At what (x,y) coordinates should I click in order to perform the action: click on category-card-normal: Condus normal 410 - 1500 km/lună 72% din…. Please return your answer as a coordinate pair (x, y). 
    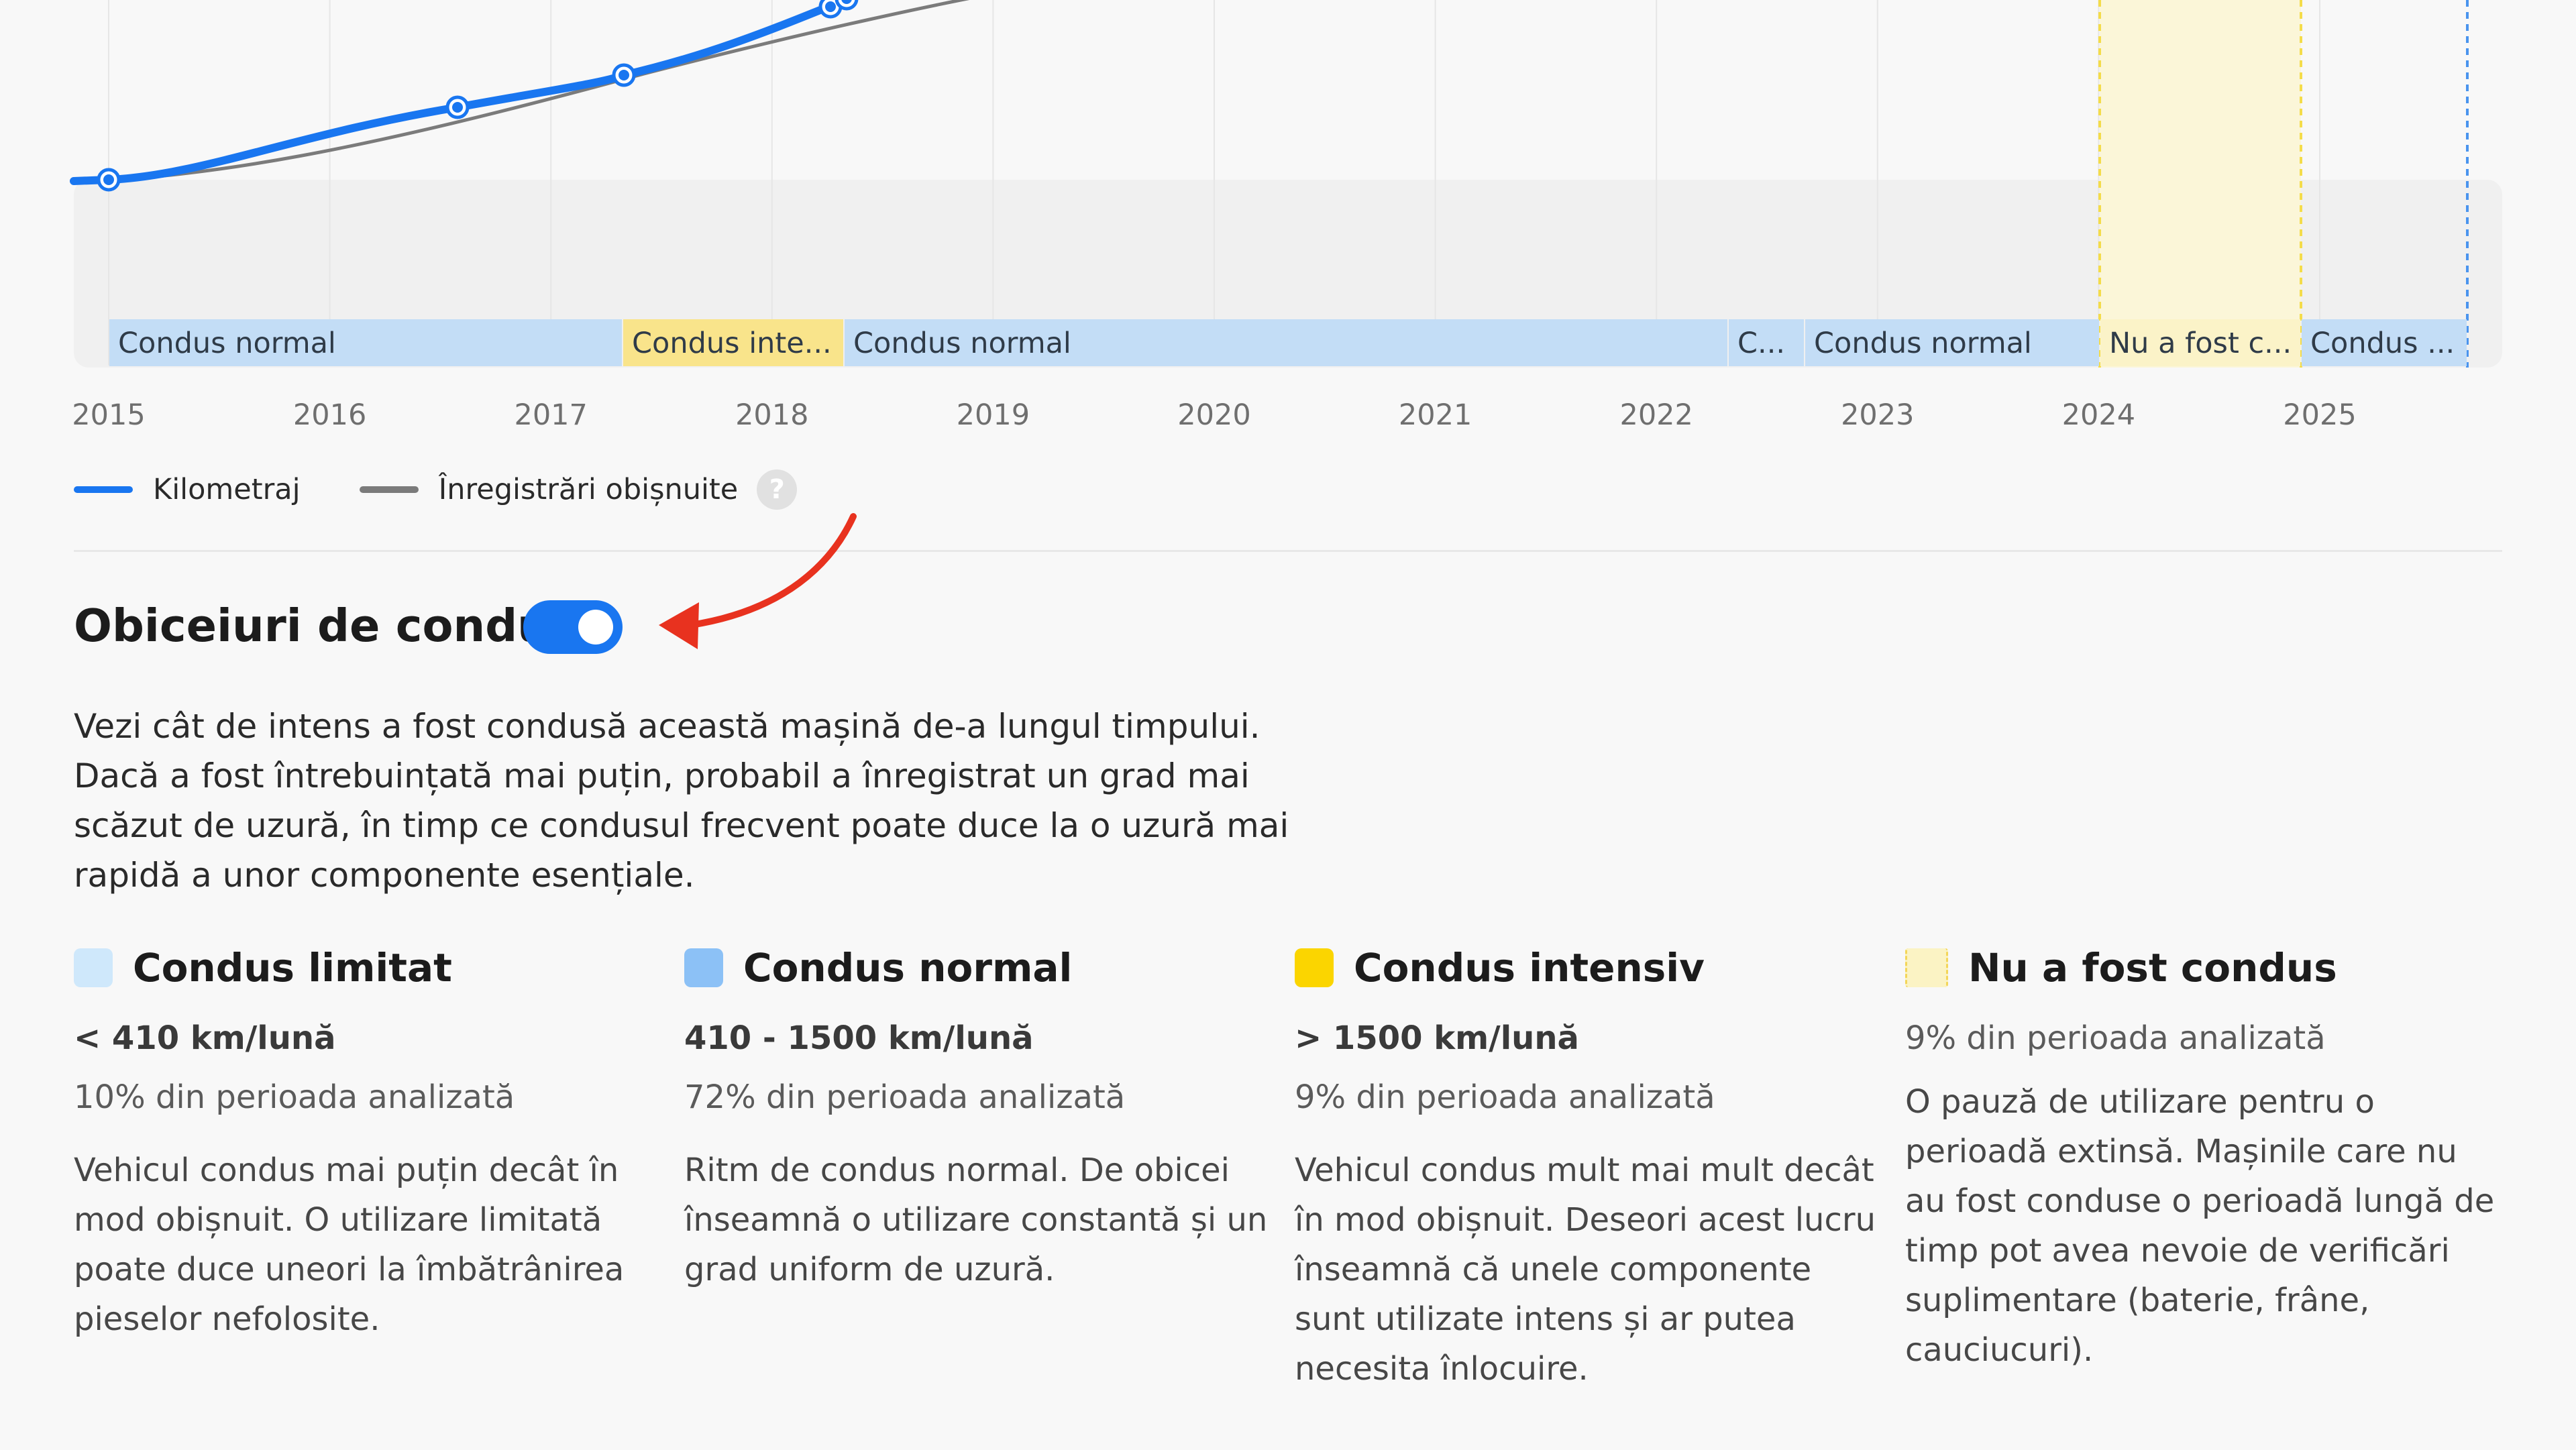
    Looking at the image, I should click on (989, 1166).